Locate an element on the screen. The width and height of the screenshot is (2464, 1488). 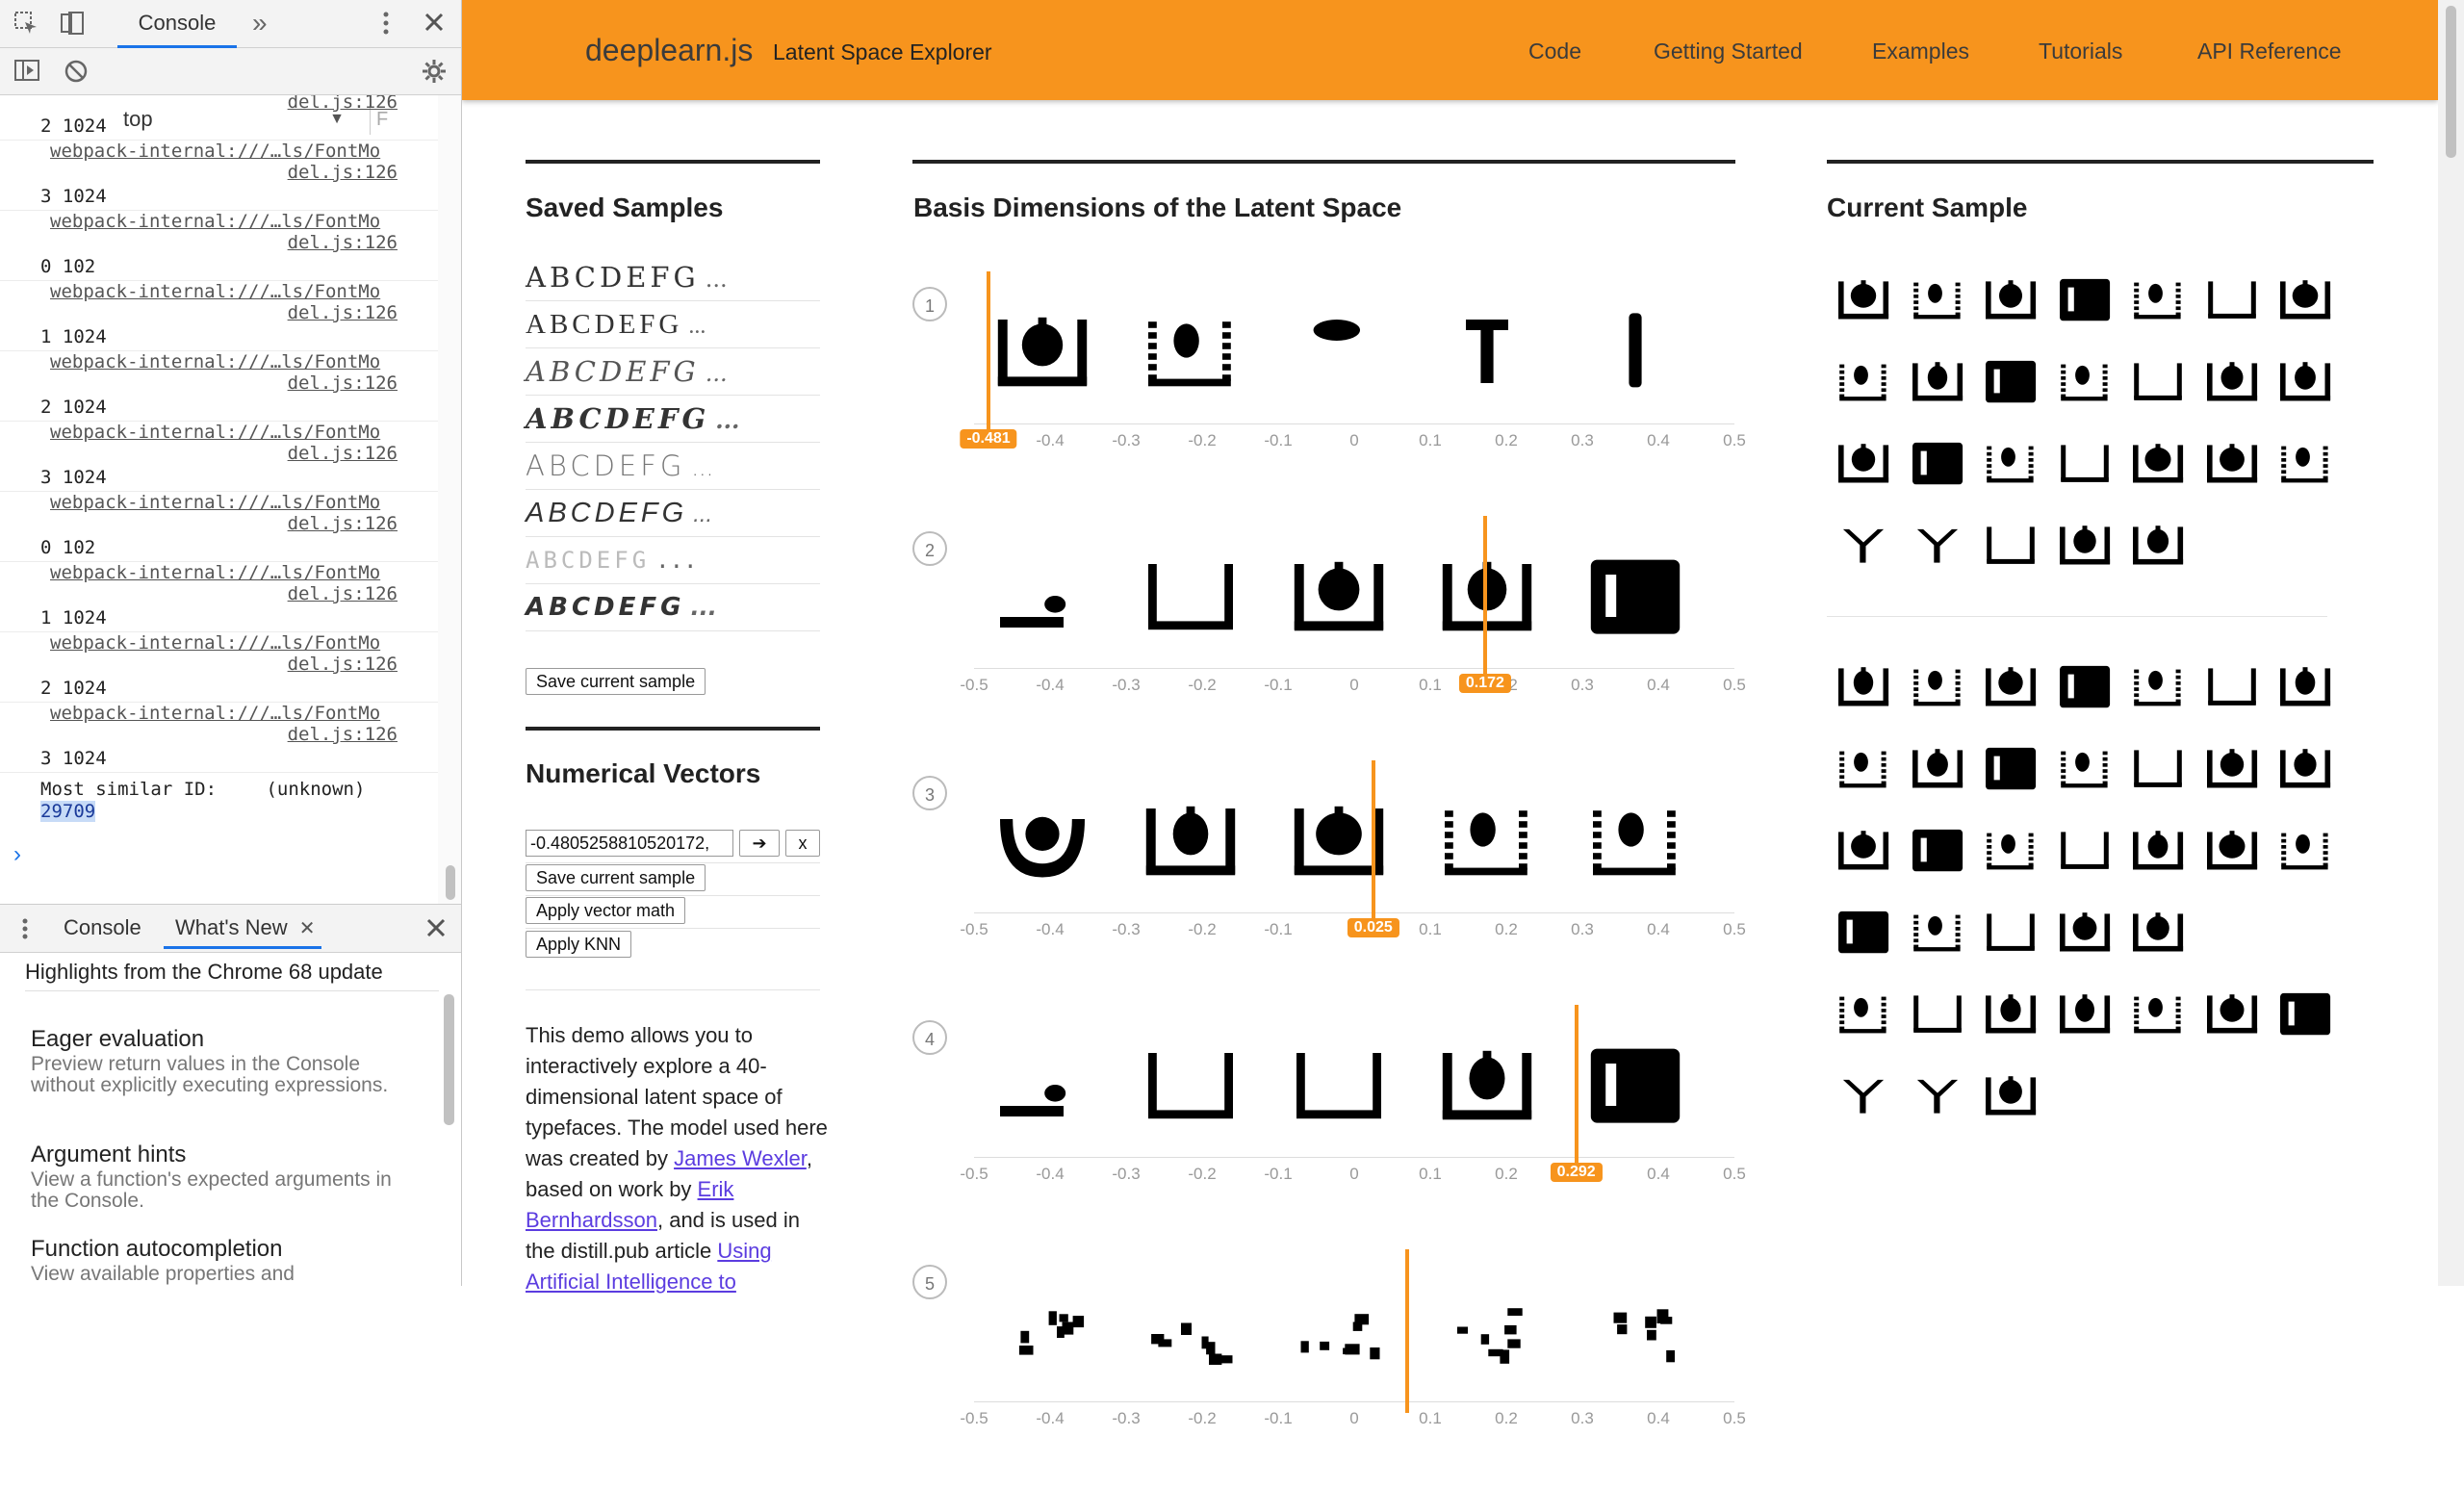
more-tabs-icon: » is located at coordinates (260, 24).